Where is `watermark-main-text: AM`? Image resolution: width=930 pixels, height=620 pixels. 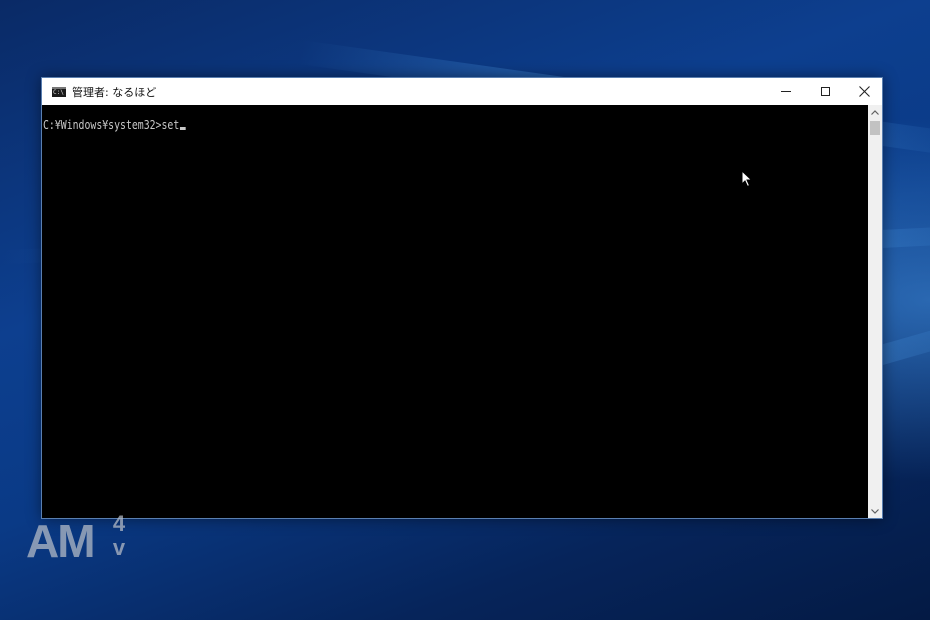
watermark-main-text: AM is located at coordinates (61, 541).